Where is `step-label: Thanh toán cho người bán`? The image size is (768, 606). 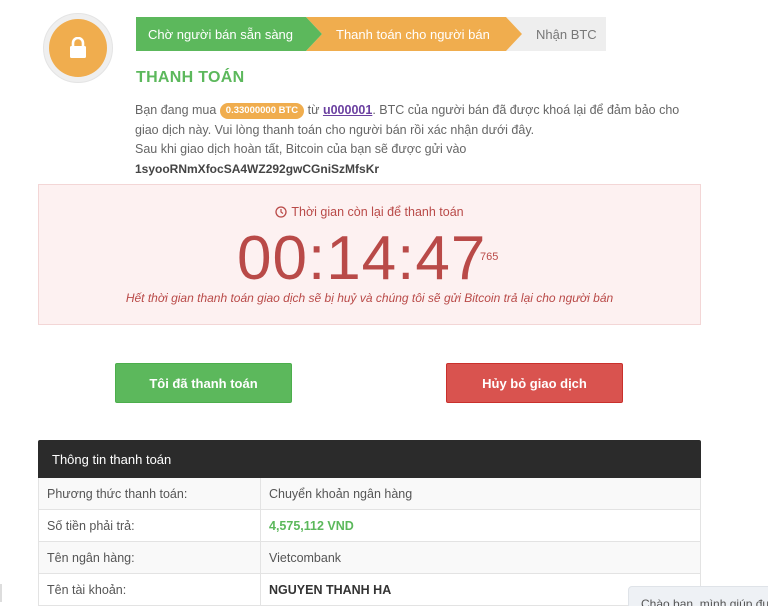 step-label: Thanh toán cho người bán is located at coordinates (413, 34).